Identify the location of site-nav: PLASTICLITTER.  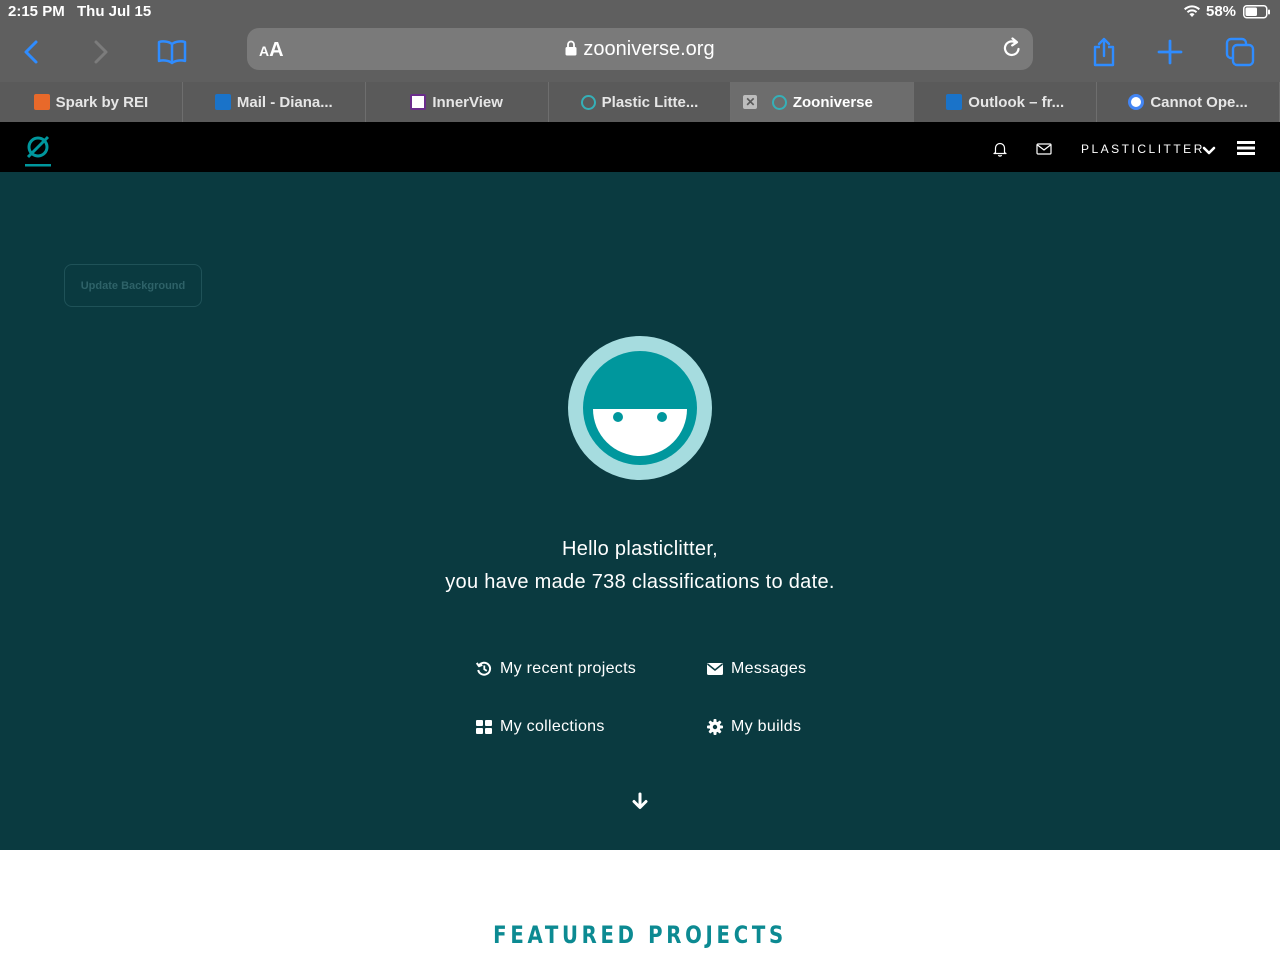
(640, 147).